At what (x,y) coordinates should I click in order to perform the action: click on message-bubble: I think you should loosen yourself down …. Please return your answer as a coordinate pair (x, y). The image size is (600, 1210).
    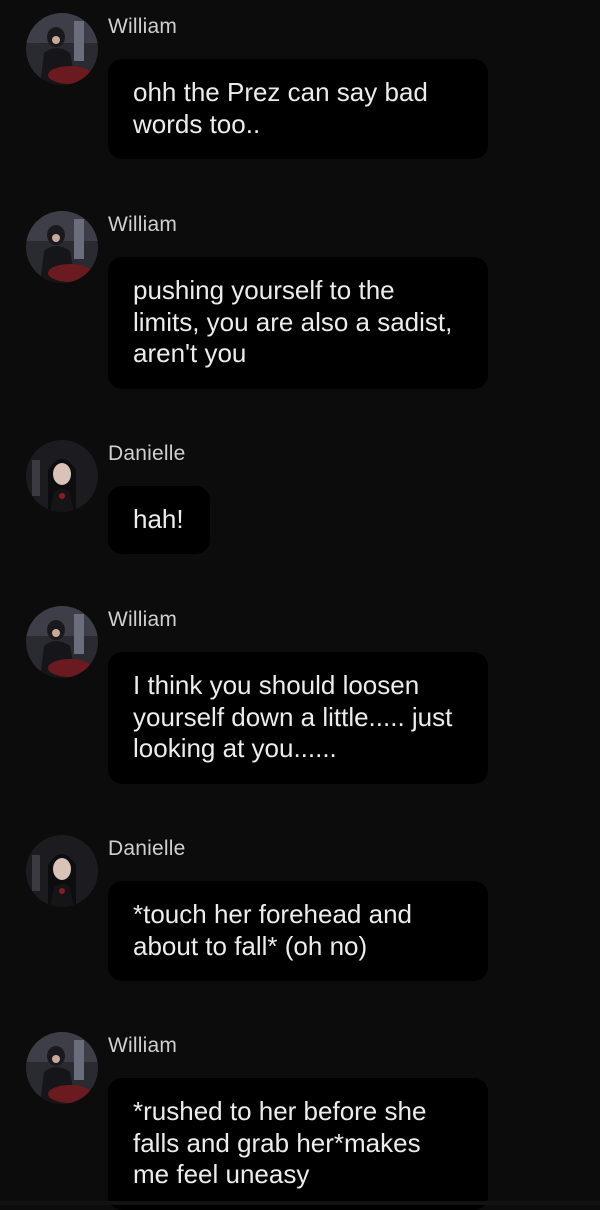
    Looking at the image, I should click on (298, 718).